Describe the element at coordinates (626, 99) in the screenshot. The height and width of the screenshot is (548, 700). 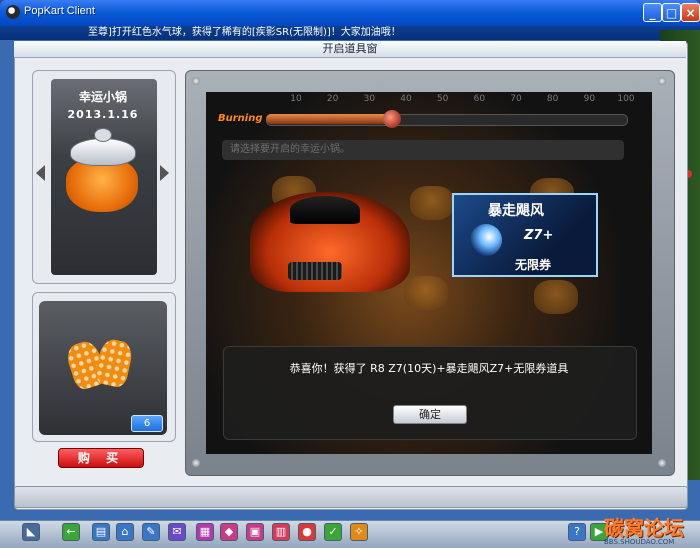
I see `gauge-tick-label: 100` at that location.